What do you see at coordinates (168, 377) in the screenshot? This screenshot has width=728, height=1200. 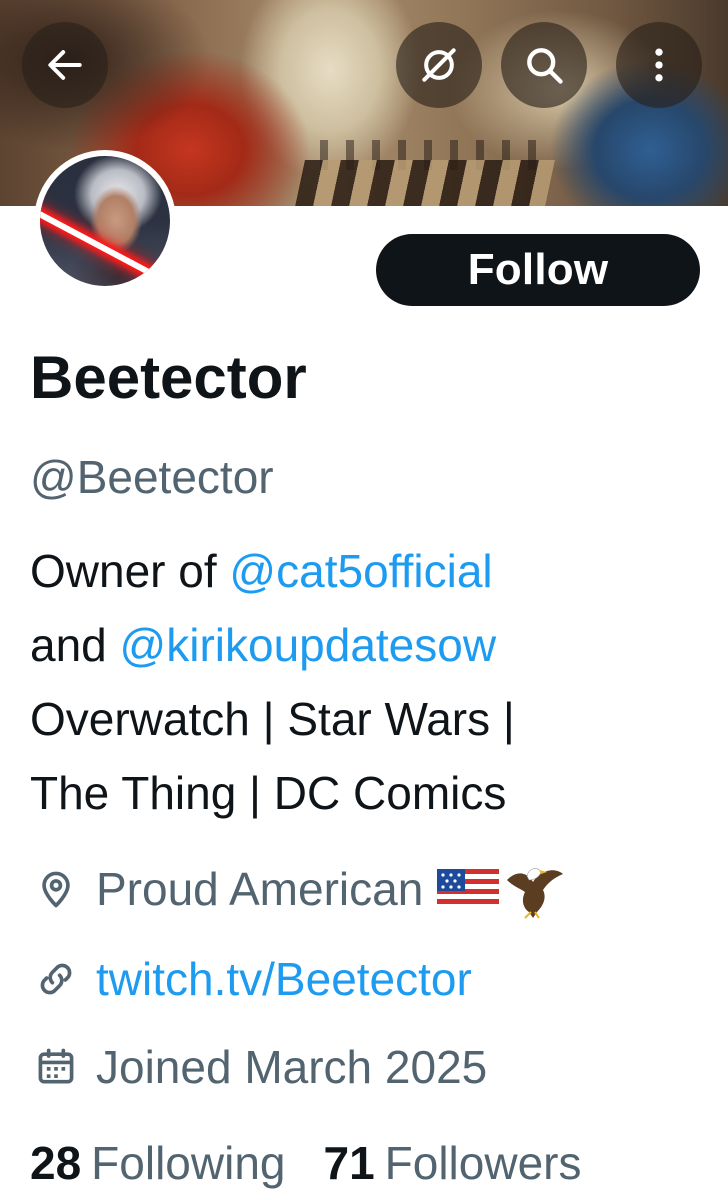 I see `display-name: Beetector` at bounding box center [168, 377].